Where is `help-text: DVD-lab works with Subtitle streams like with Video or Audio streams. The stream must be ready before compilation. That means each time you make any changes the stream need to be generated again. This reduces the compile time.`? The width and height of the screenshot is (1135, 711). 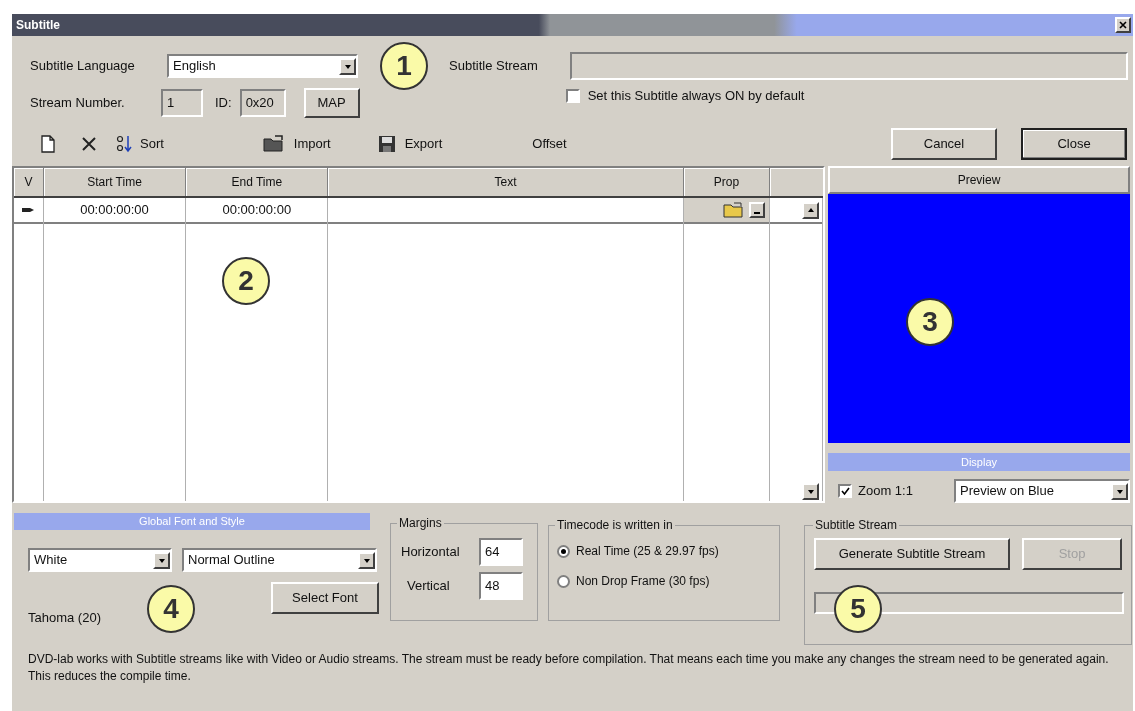 help-text: DVD-lab works with Subtitle streams like with Video or Audio streams. The stream must be ready before compilation. That means each time you make any changes the stream need to be generated again. This reduces the compile time. is located at coordinates (568, 668).